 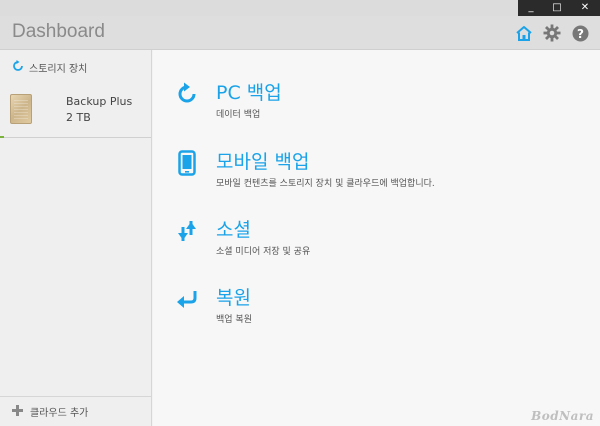 I want to click on pc-backup-action: PC 백업 데이터 백업, so click(x=383, y=103).